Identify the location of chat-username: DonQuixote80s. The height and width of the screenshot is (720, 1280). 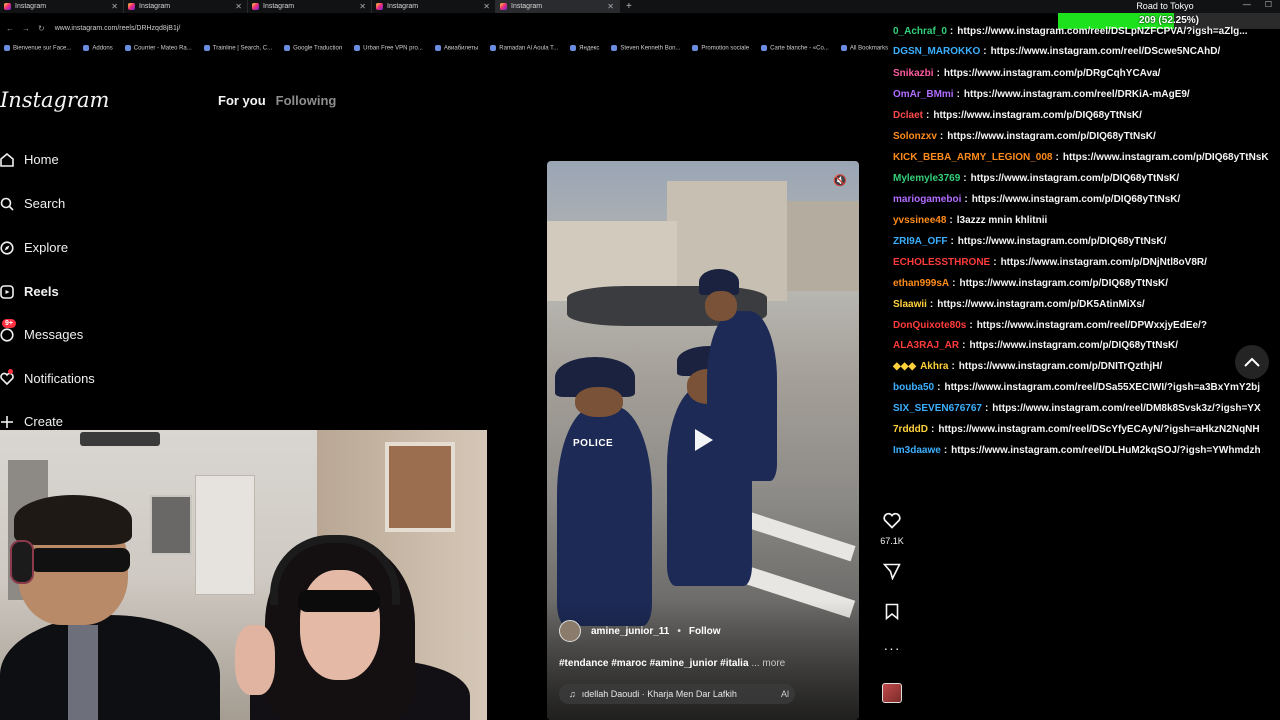
(929, 325).